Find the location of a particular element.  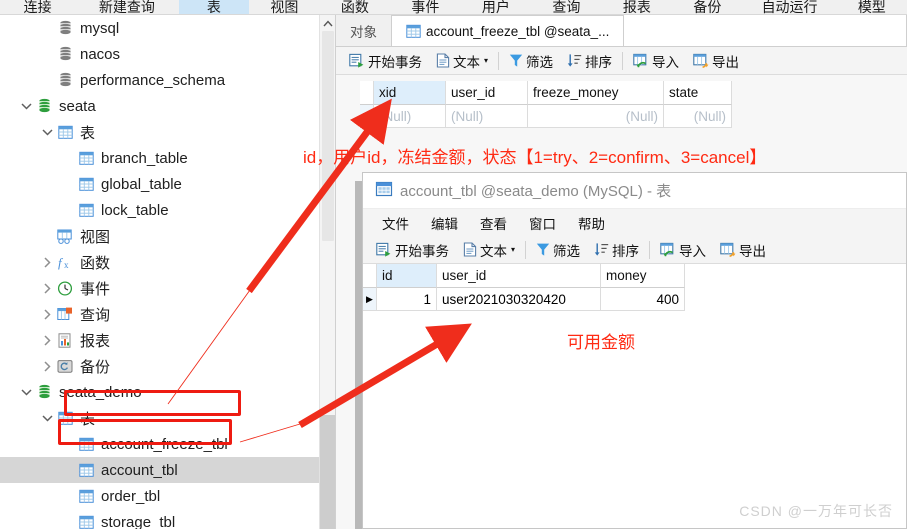

back-export-button: 导出 is located at coordinates (716, 61).